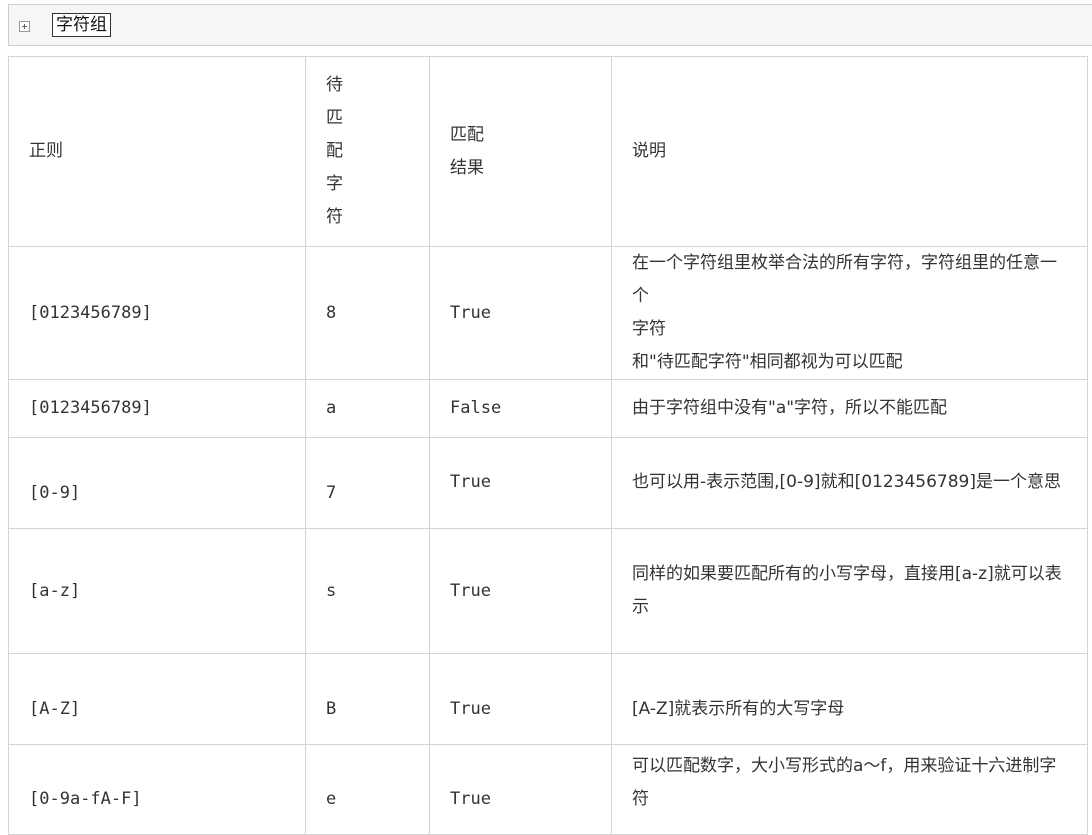  What do you see at coordinates (157, 151) in the screenshot?
I see `header-pattern: 正则` at bounding box center [157, 151].